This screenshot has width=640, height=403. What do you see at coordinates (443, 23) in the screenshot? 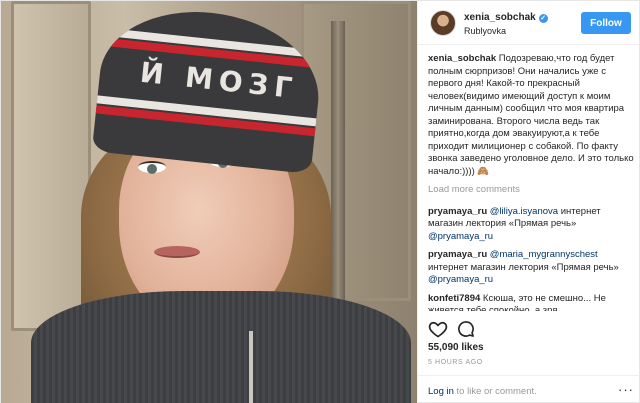
I see `avatar` at bounding box center [443, 23].